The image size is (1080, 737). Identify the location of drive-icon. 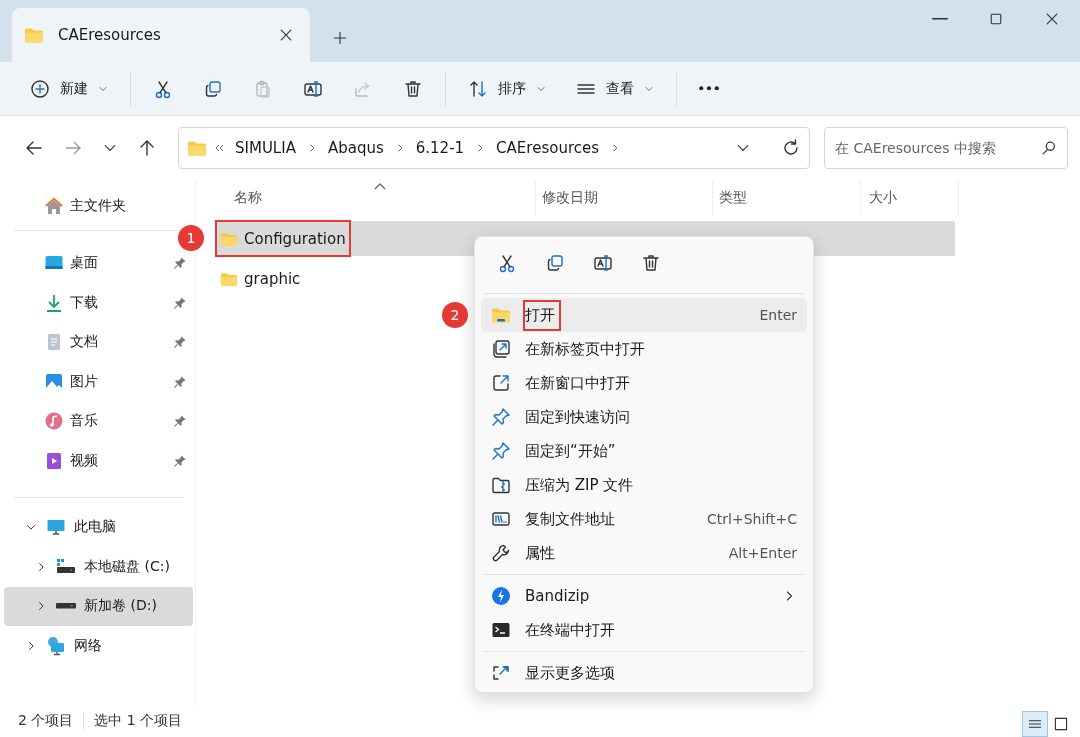
(66, 606).